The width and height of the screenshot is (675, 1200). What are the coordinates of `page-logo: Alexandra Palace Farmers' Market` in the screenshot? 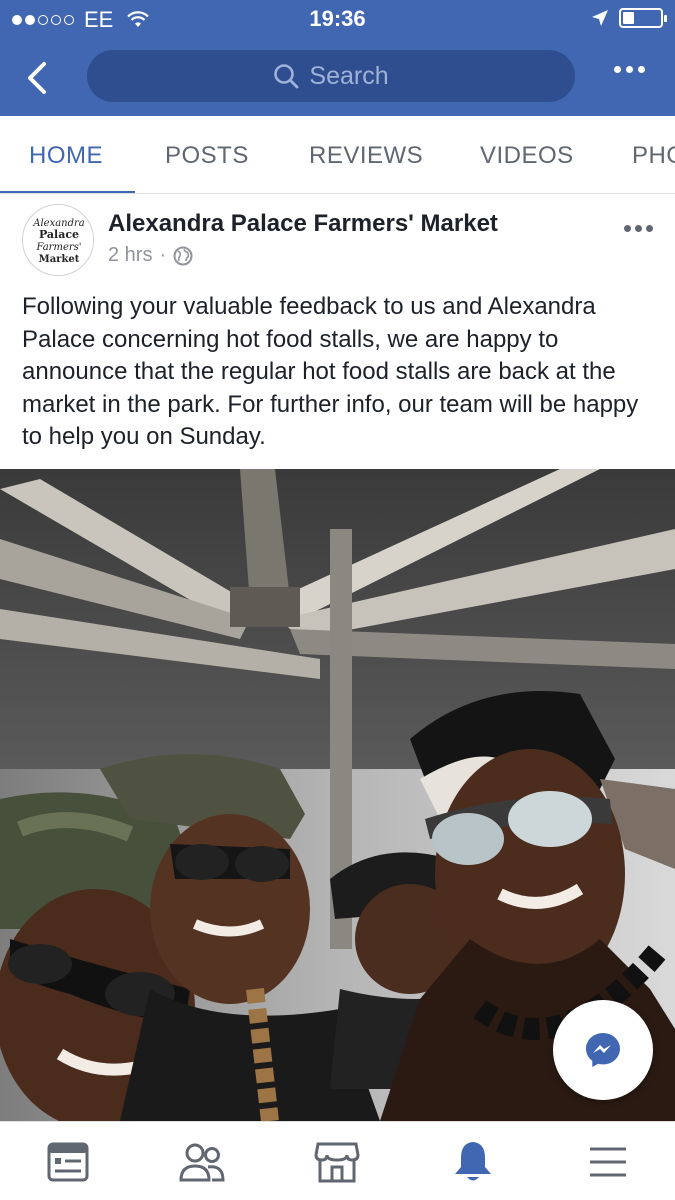 It's located at (58, 240).